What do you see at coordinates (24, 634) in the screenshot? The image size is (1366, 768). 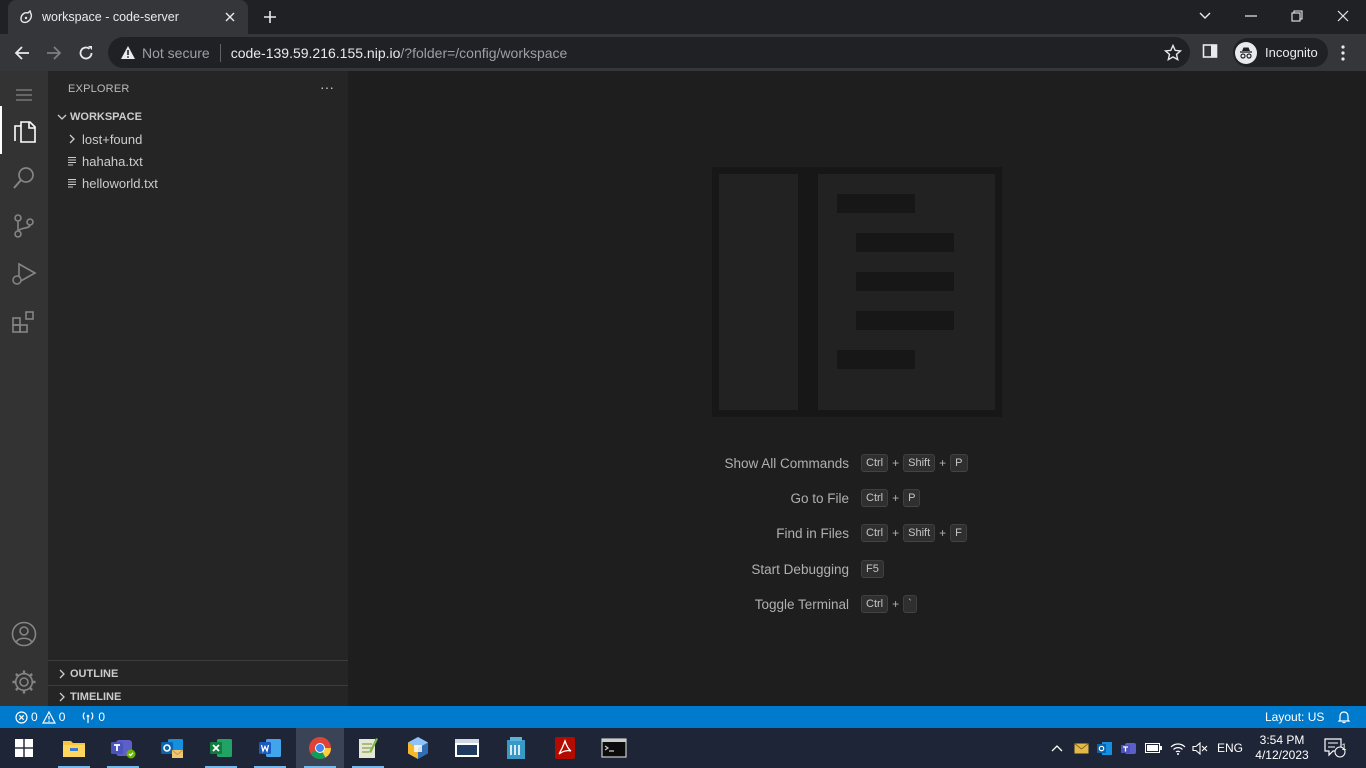 I see `accounts-icon` at bounding box center [24, 634].